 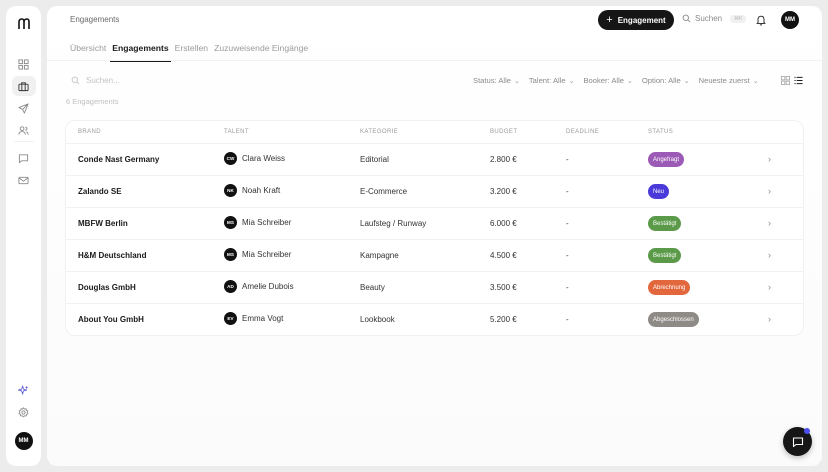 I want to click on new-engagement-label: Engagement, so click(x=641, y=20).